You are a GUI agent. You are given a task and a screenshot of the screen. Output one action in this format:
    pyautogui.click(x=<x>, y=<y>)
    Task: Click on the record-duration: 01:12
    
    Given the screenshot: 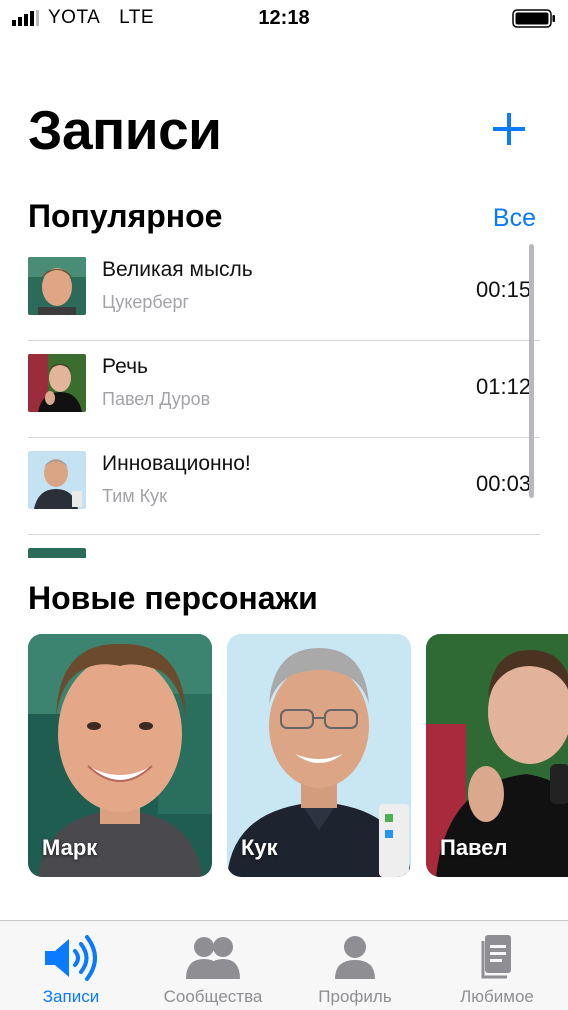 What is the action you would take?
    pyautogui.click(x=504, y=386)
    